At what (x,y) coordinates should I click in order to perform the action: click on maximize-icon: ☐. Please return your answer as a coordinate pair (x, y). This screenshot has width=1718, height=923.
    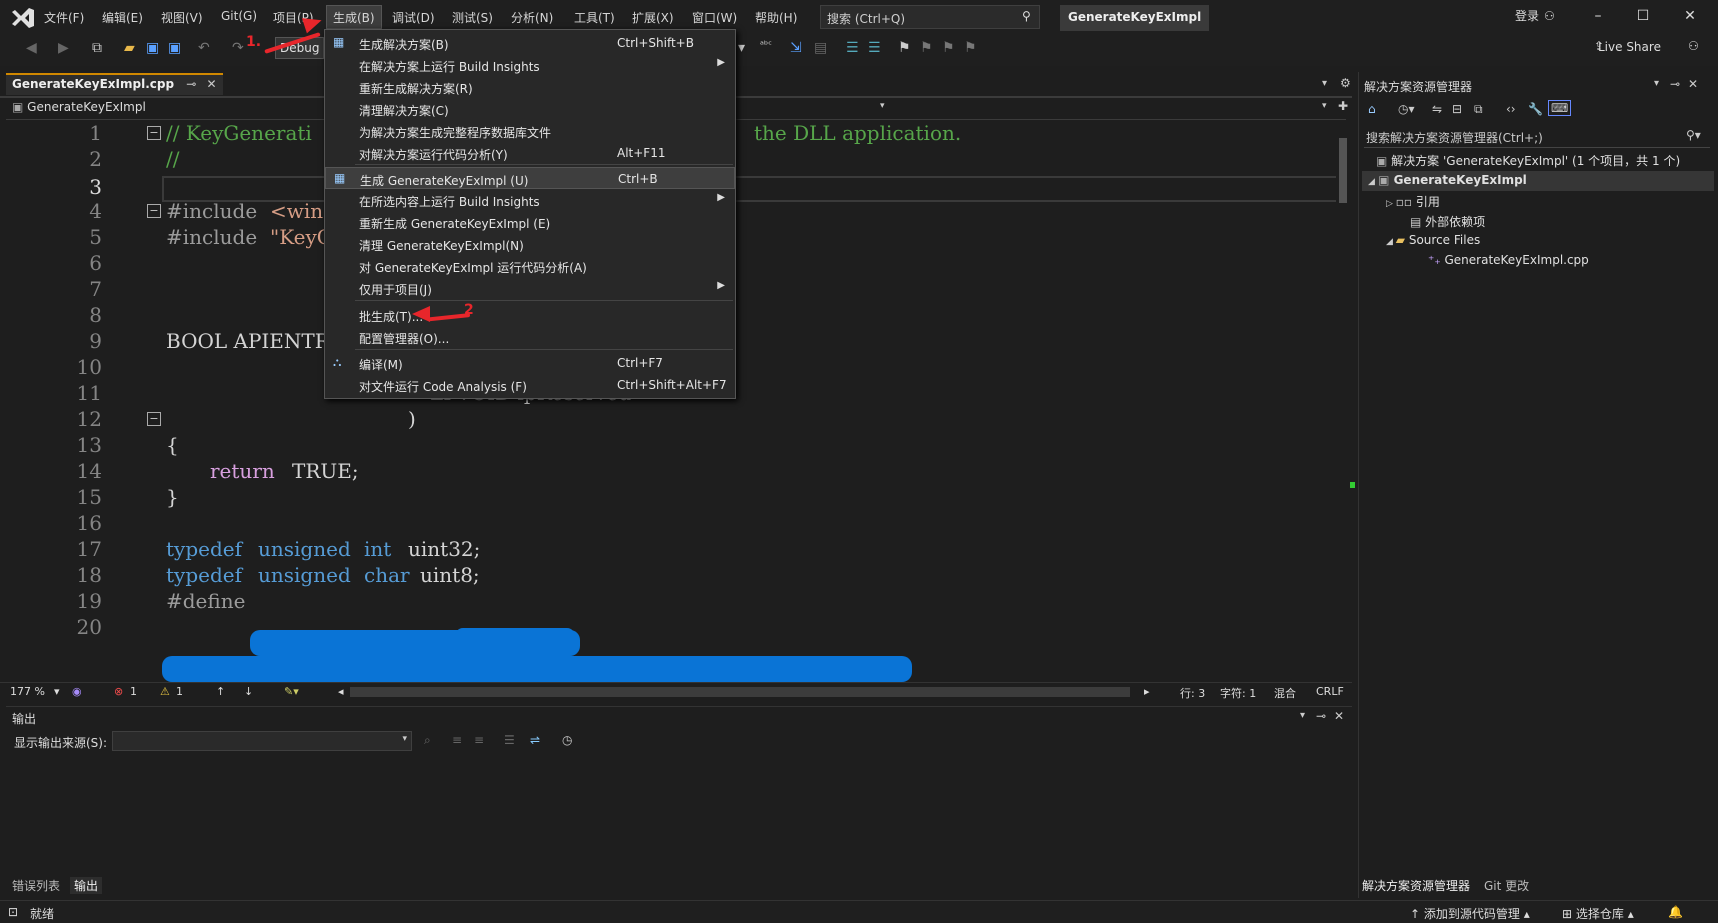
    Looking at the image, I should click on (1643, 16).